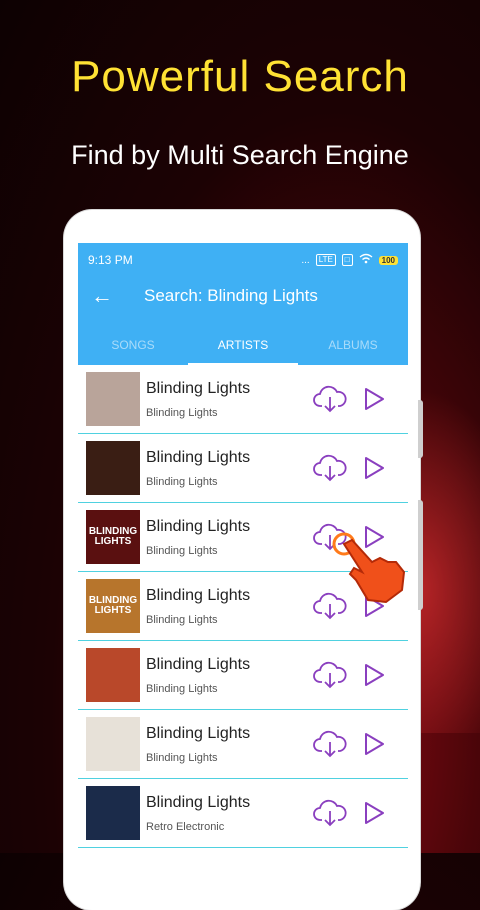 The image size is (480, 910). Describe the element at coordinates (102, 296) in the screenshot. I see `back-arrow-icon: ←` at that location.